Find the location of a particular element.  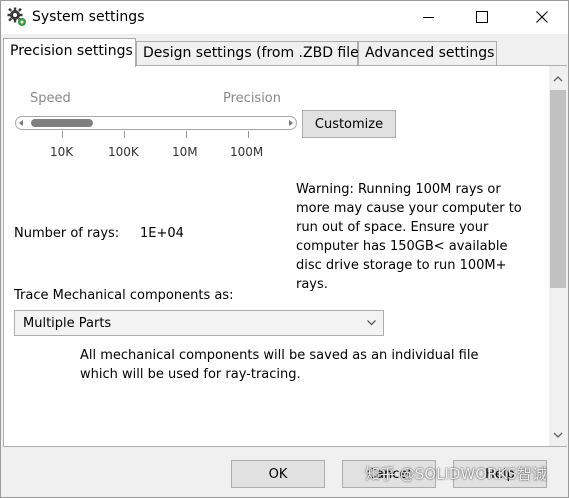

slider-left-arrow-icon is located at coordinates (21, 123).